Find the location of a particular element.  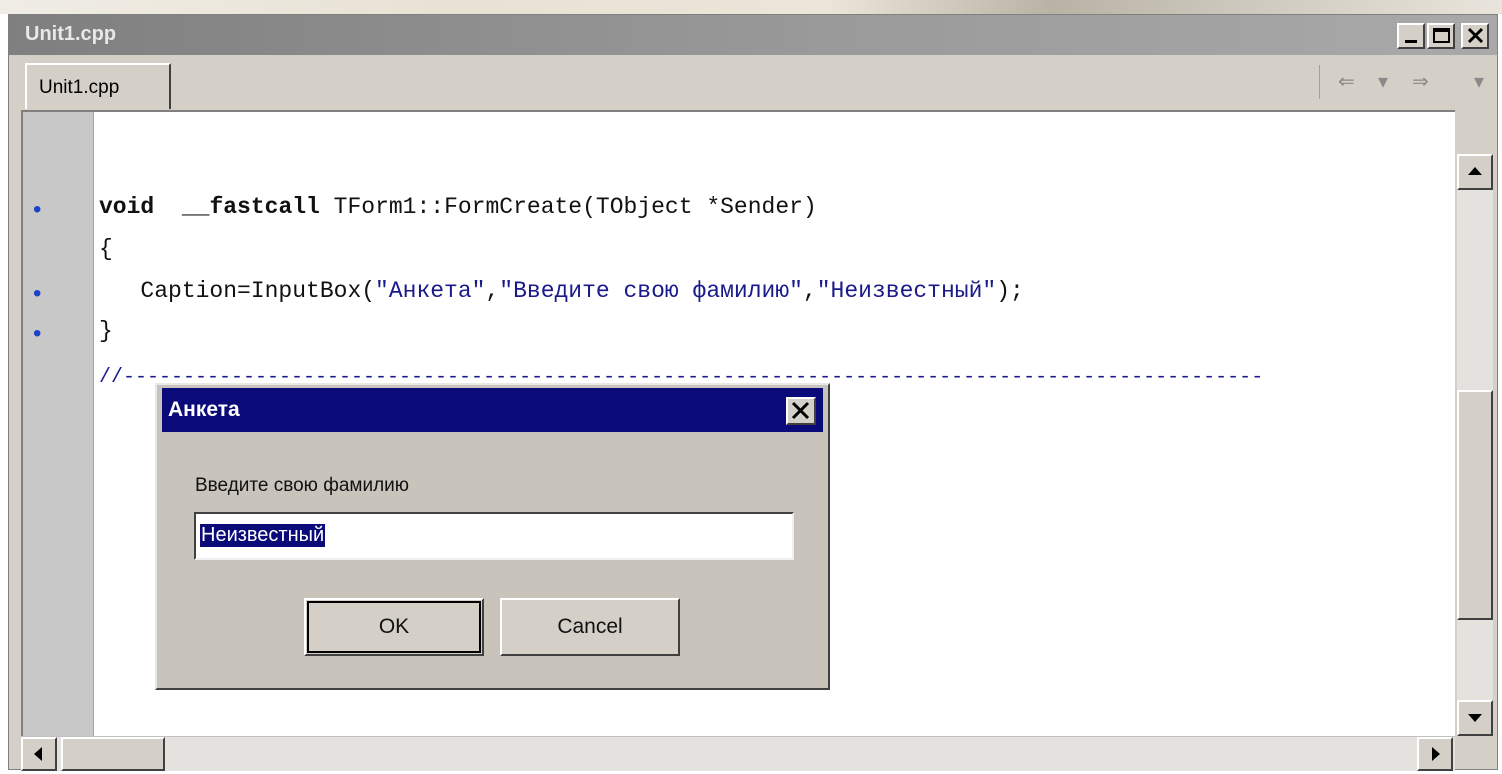

arrow-up-icon is located at coordinates (1475, 171).